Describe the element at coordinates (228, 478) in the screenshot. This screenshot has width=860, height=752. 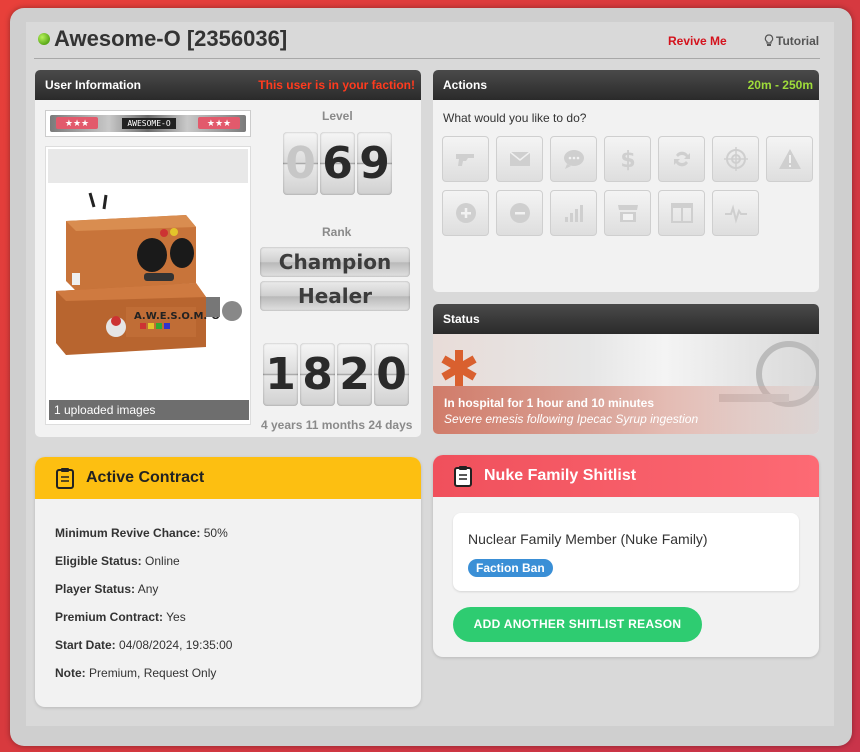
I see `active-contract-header: Active Contract` at that location.